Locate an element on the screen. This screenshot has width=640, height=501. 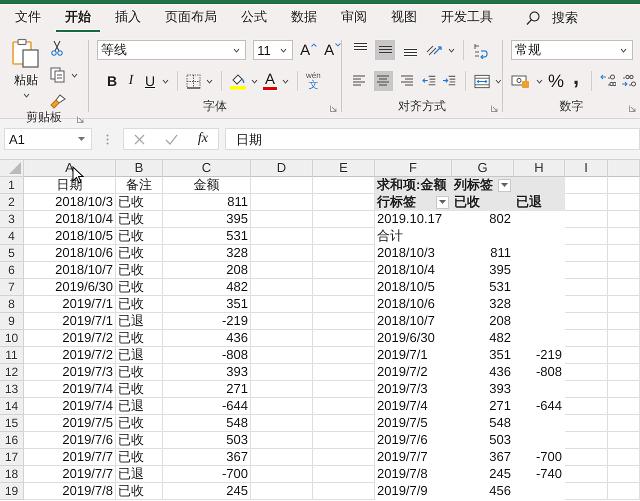
ribbon-tab: 审阅 is located at coordinates (354, 18).